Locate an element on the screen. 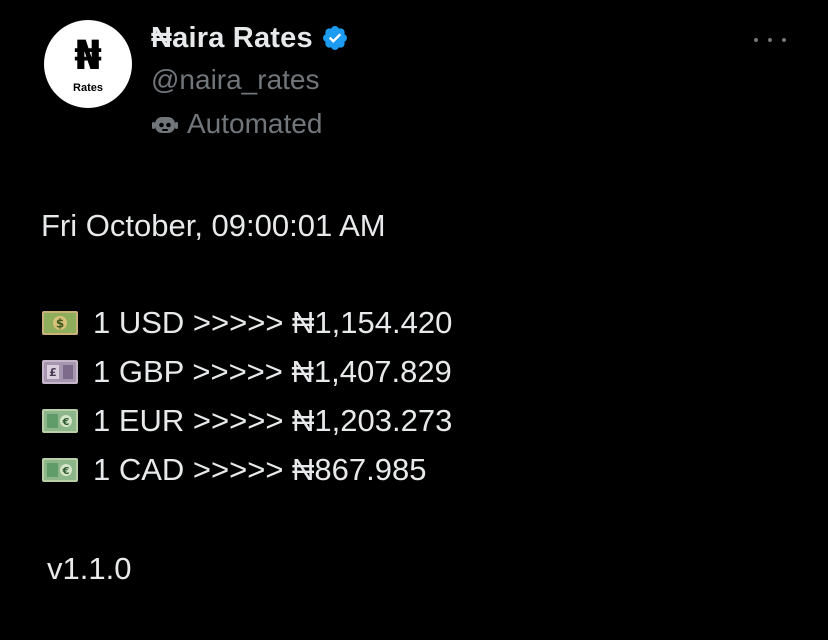 The width and height of the screenshot is (828, 640). version-text: v1.1.0 is located at coordinates (89, 568).